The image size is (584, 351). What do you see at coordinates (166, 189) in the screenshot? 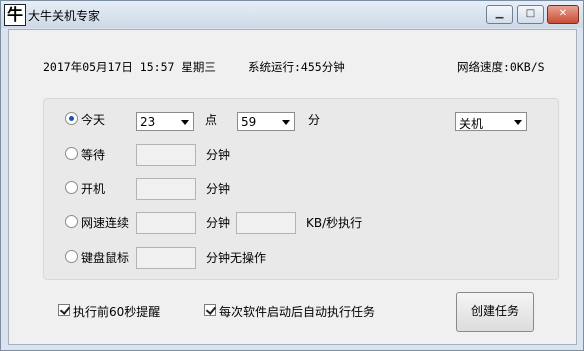
I see `boot-minutes-input` at bounding box center [166, 189].